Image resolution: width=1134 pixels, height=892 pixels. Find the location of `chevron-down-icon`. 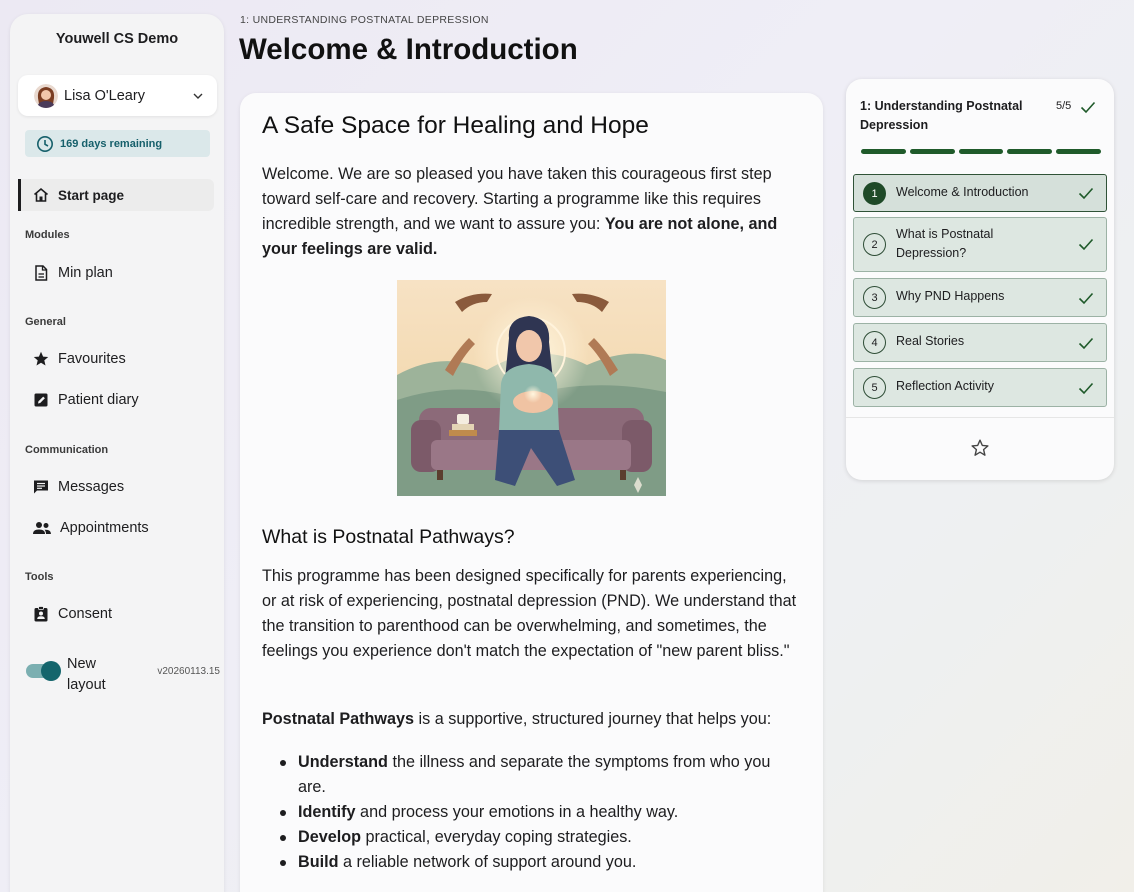

chevron-down-icon is located at coordinates (198, 96).